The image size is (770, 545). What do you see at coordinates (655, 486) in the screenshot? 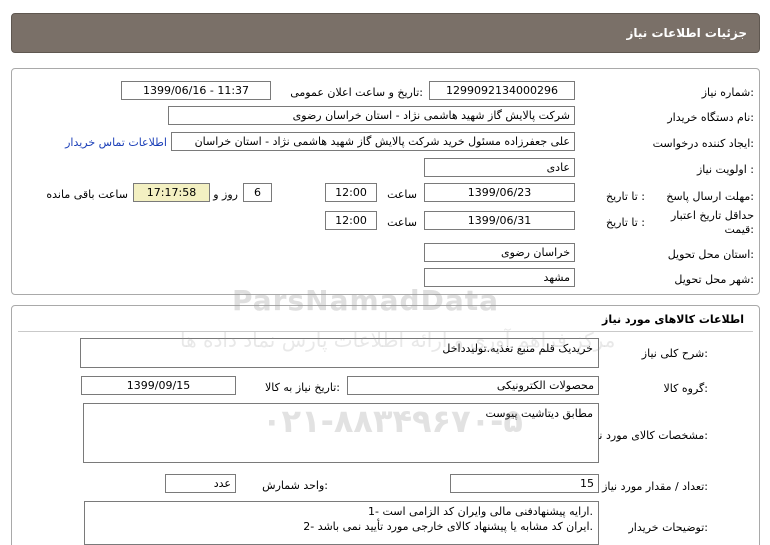
I see `quantity-label: تعداد / مقدار مورد نیاز:` at bounding box center [655, 486].